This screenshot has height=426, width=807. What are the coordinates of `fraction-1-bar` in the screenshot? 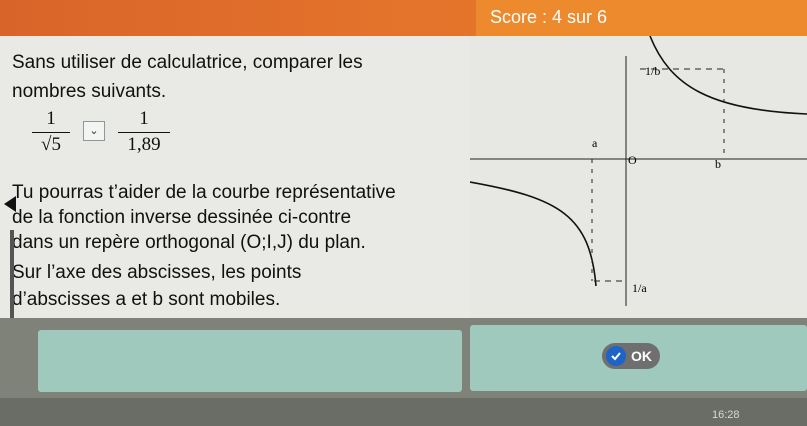 It's located at (51, 132).